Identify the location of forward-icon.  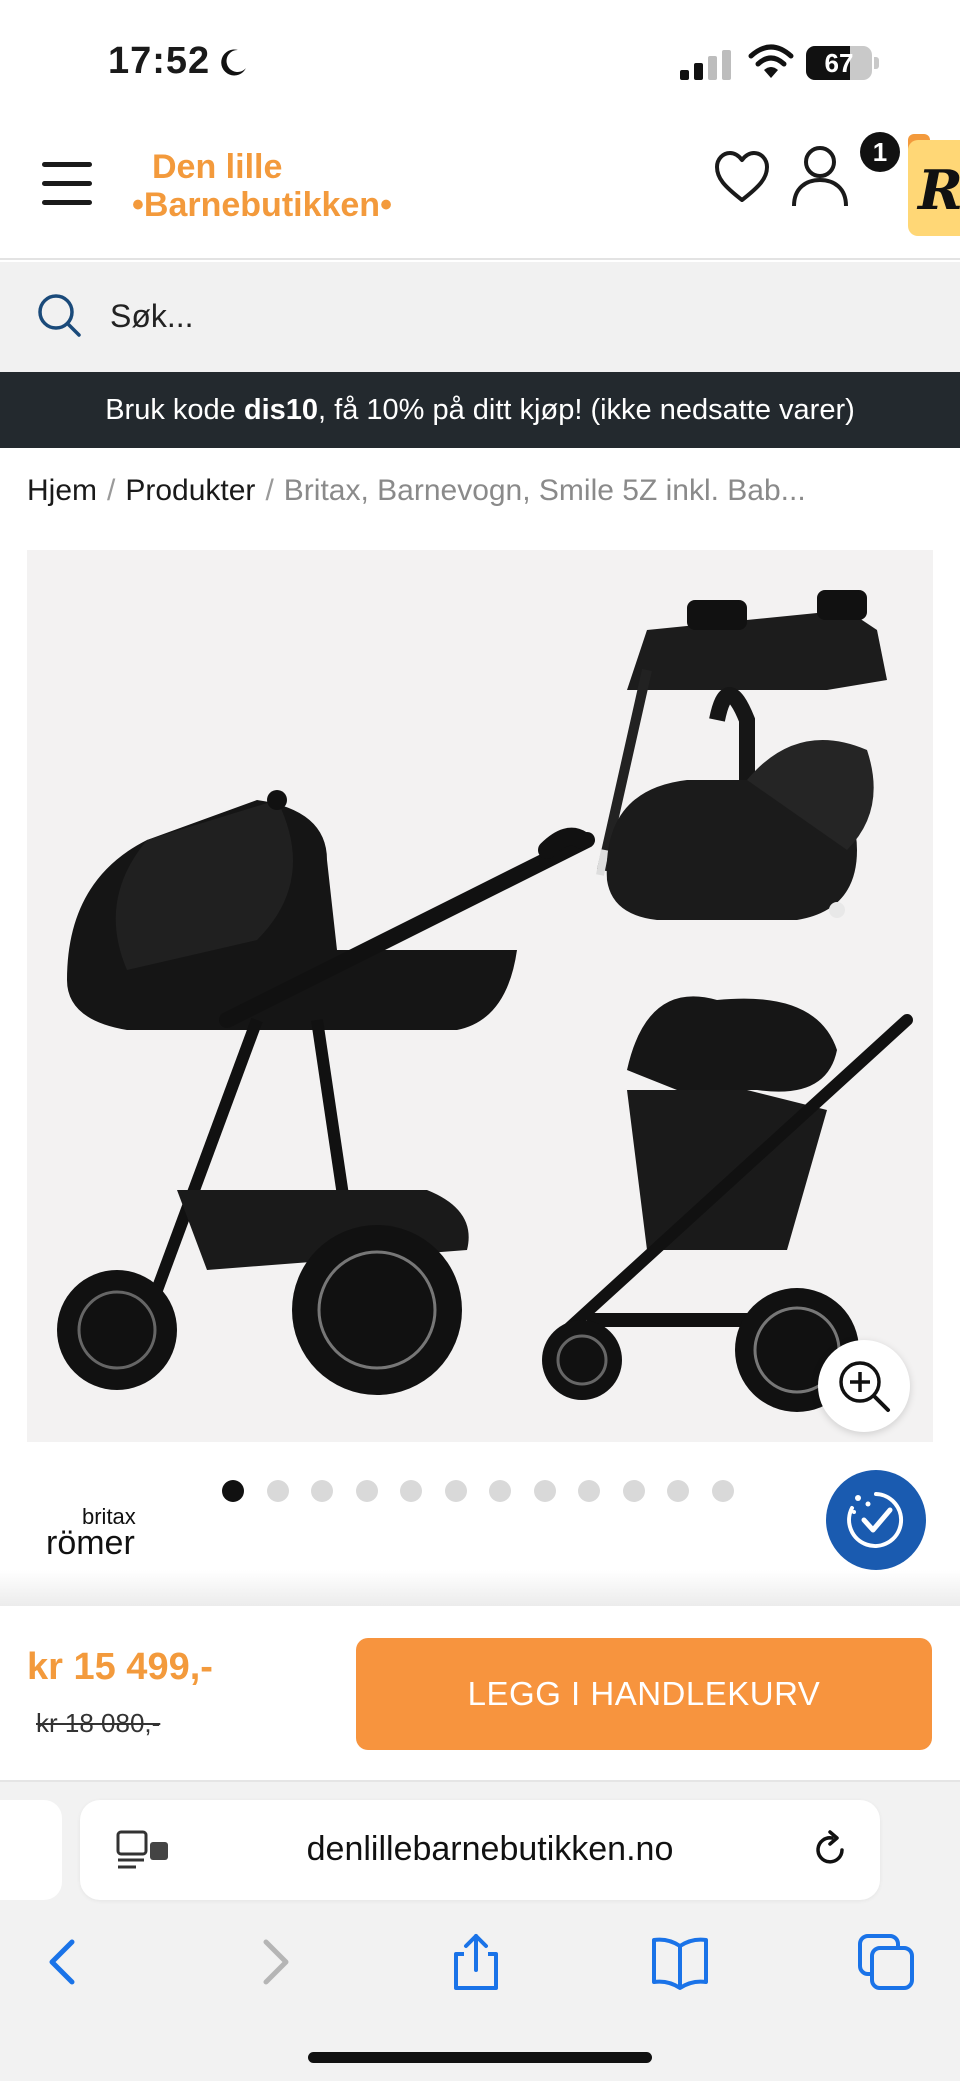
(274, 1962).